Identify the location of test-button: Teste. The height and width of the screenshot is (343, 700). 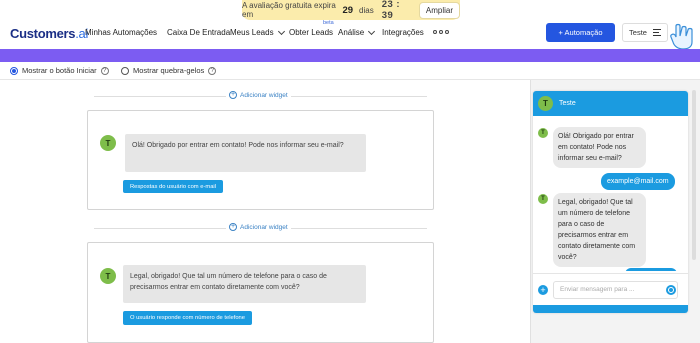
(645, 32).